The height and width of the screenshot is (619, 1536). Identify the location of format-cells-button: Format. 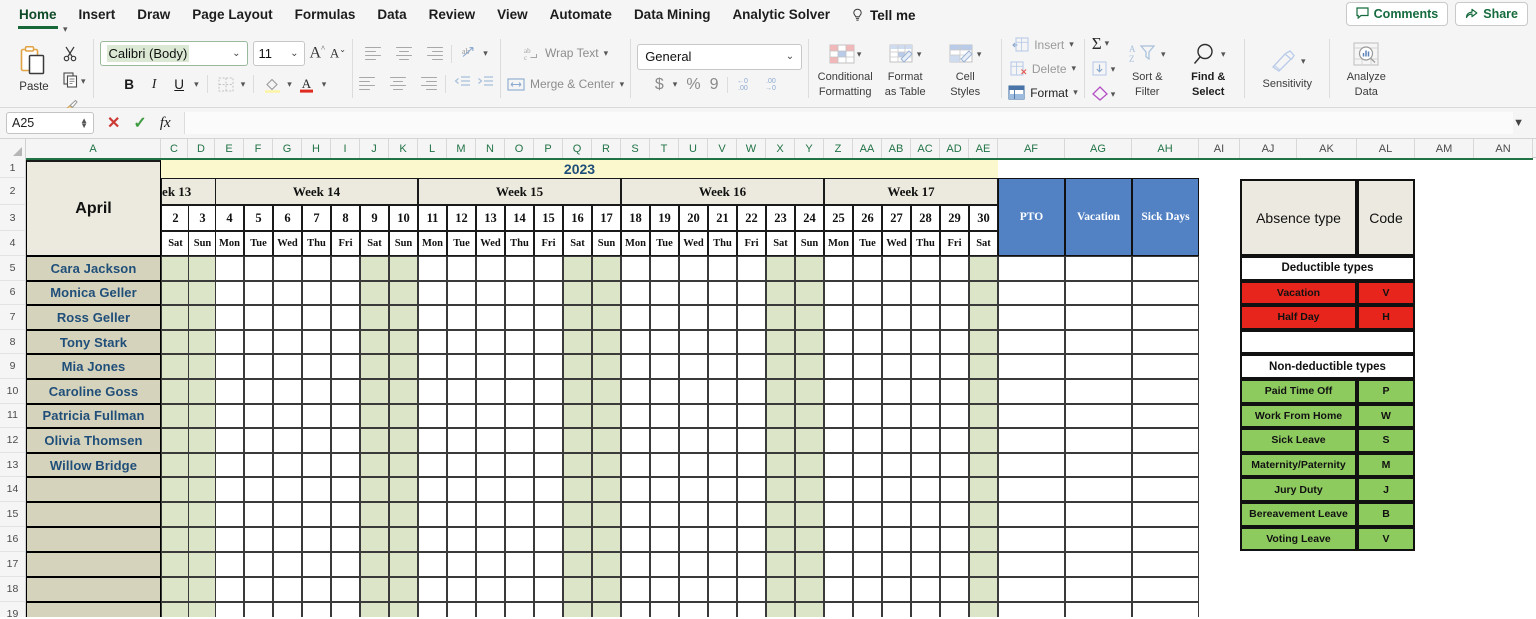
(1043, 92).